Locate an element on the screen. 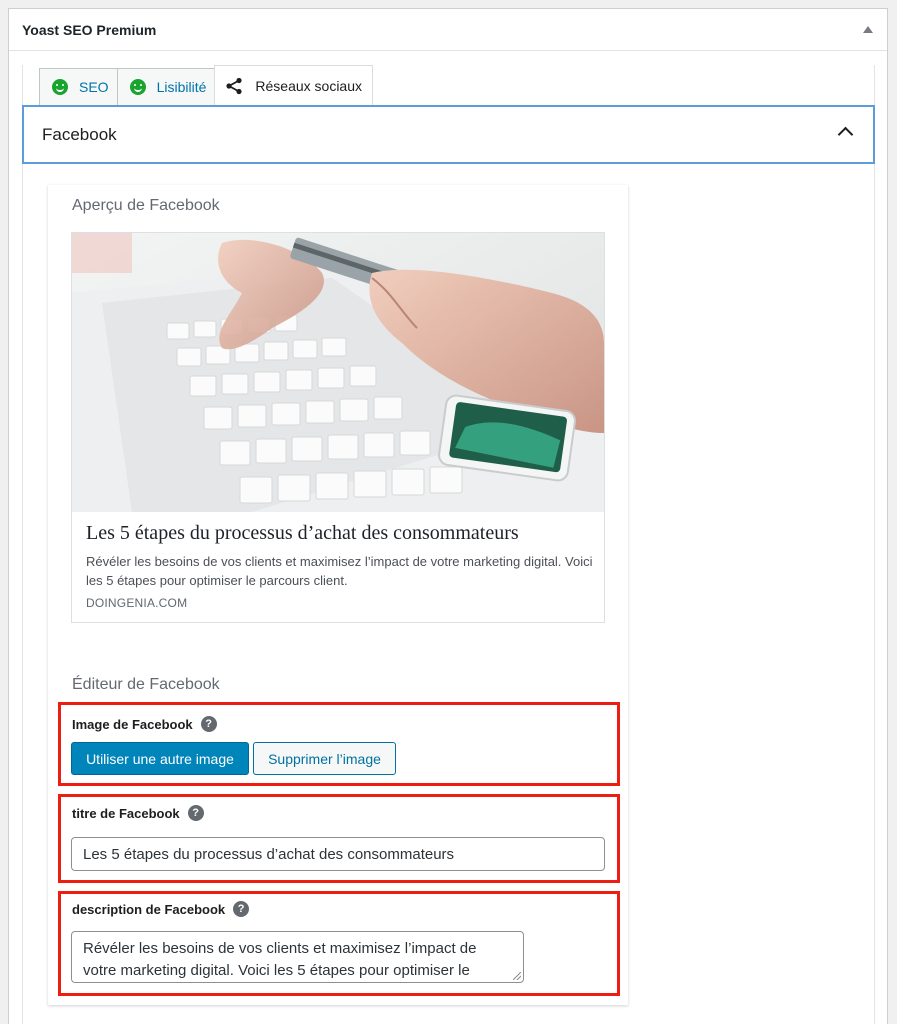 This screenshot has width=897, height=1024. tab-social: Réseaux sociaux is located at coordinates (294, 85).